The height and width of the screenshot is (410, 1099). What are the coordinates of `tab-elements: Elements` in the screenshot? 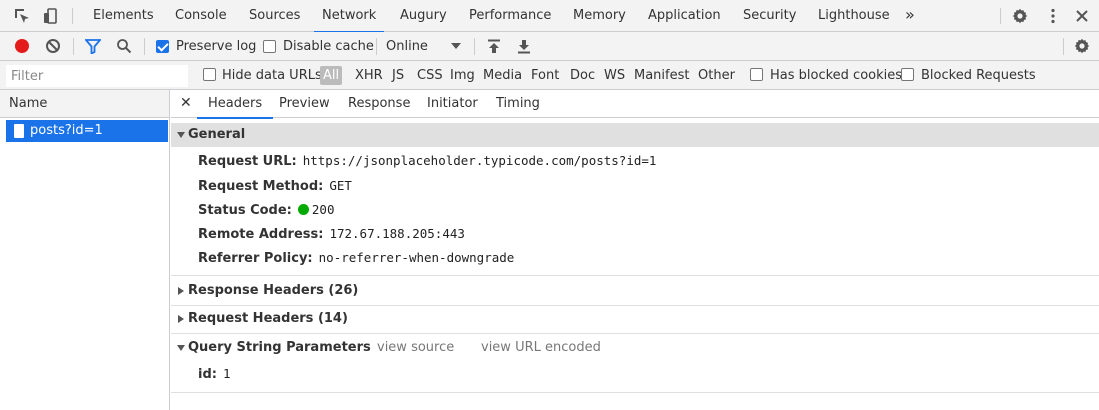 It's located at (123, 16).